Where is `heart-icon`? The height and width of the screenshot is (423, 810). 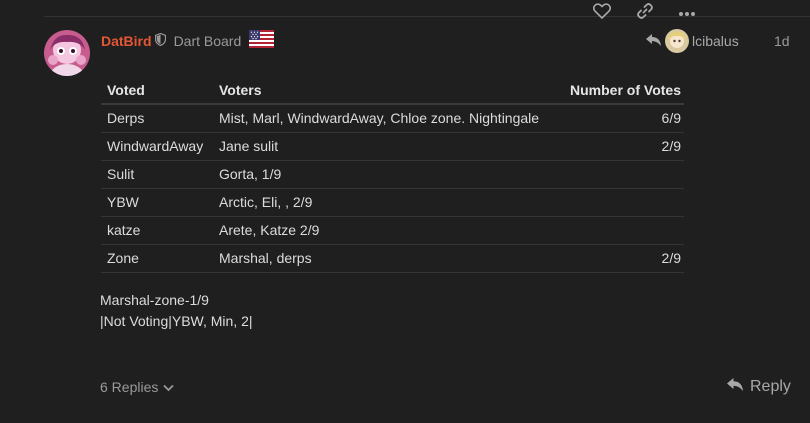 heart-icon is located at coordinates (602, 13).